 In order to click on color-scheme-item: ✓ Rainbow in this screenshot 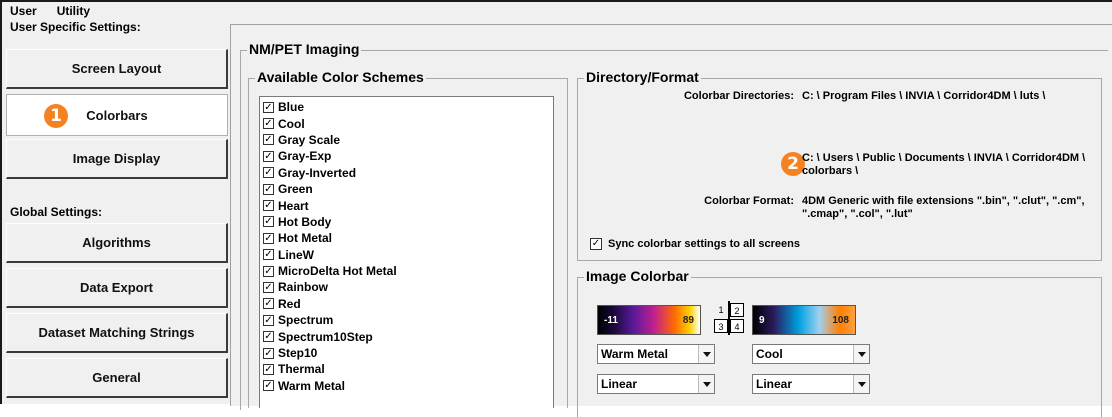, I will do `click(408, 287)`.